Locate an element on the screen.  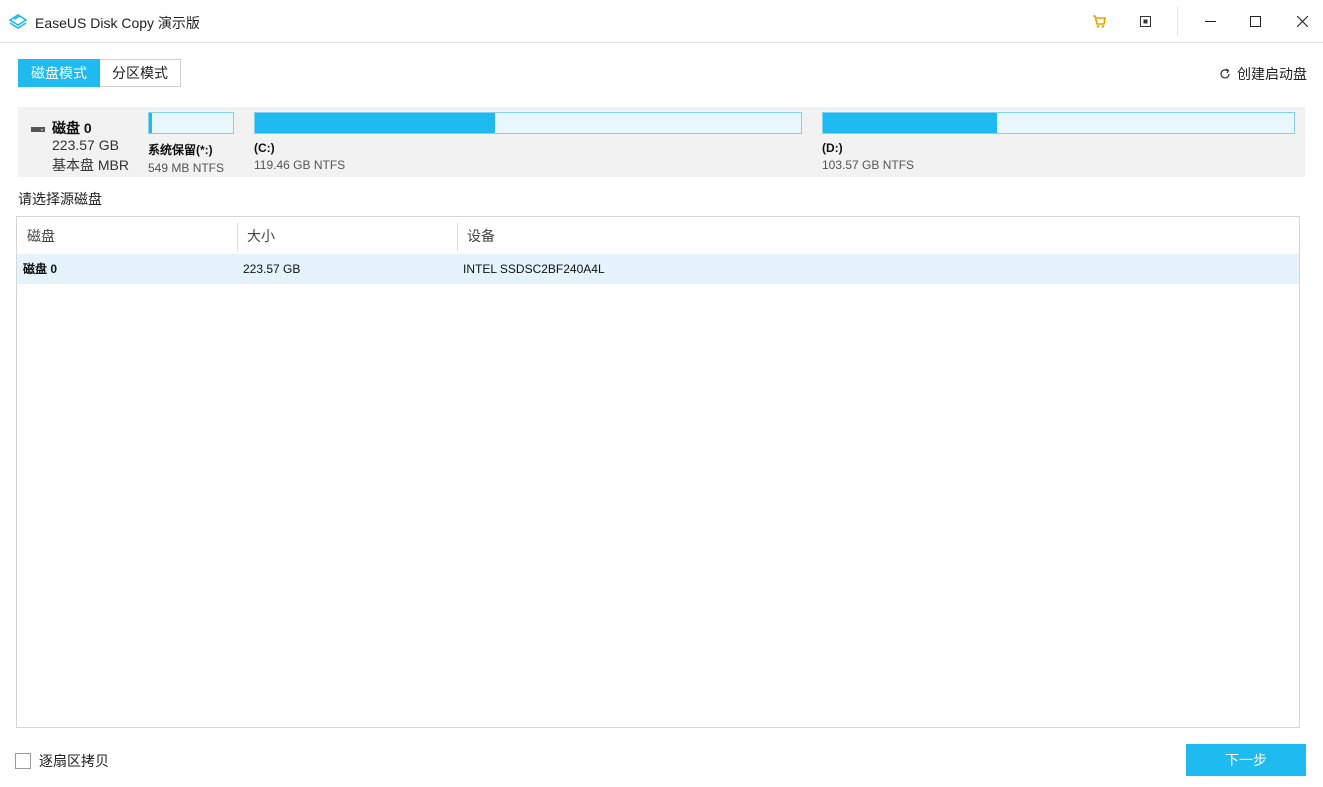
create-boot-label: 创建启动盘 is located at coordinates (1272, 74).